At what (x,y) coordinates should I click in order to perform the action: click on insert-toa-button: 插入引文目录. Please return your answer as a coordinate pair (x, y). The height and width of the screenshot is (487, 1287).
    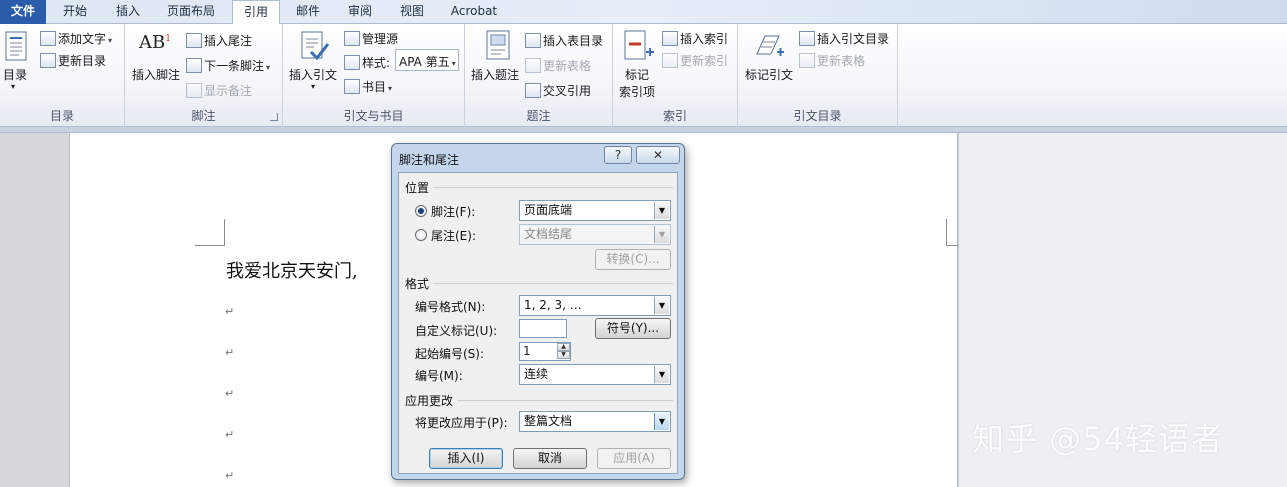
    Looking at the image, I should click on (844, 38).